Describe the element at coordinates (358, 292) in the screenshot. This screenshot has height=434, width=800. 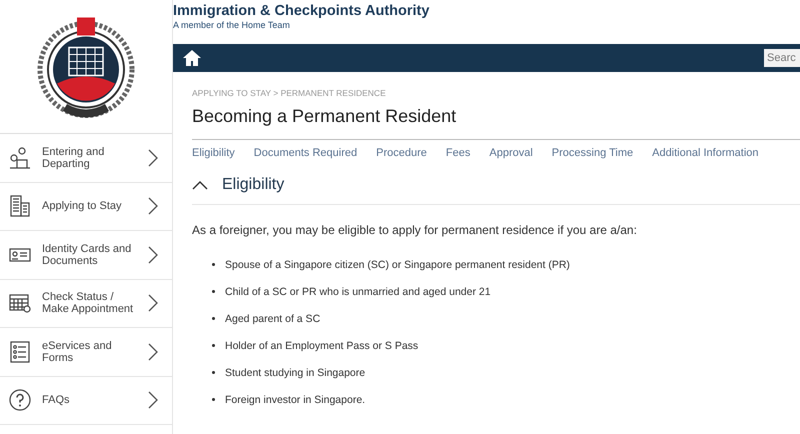
I see `list-item: Child of a SC or PR who is unmarried and aged under 21` at that location.